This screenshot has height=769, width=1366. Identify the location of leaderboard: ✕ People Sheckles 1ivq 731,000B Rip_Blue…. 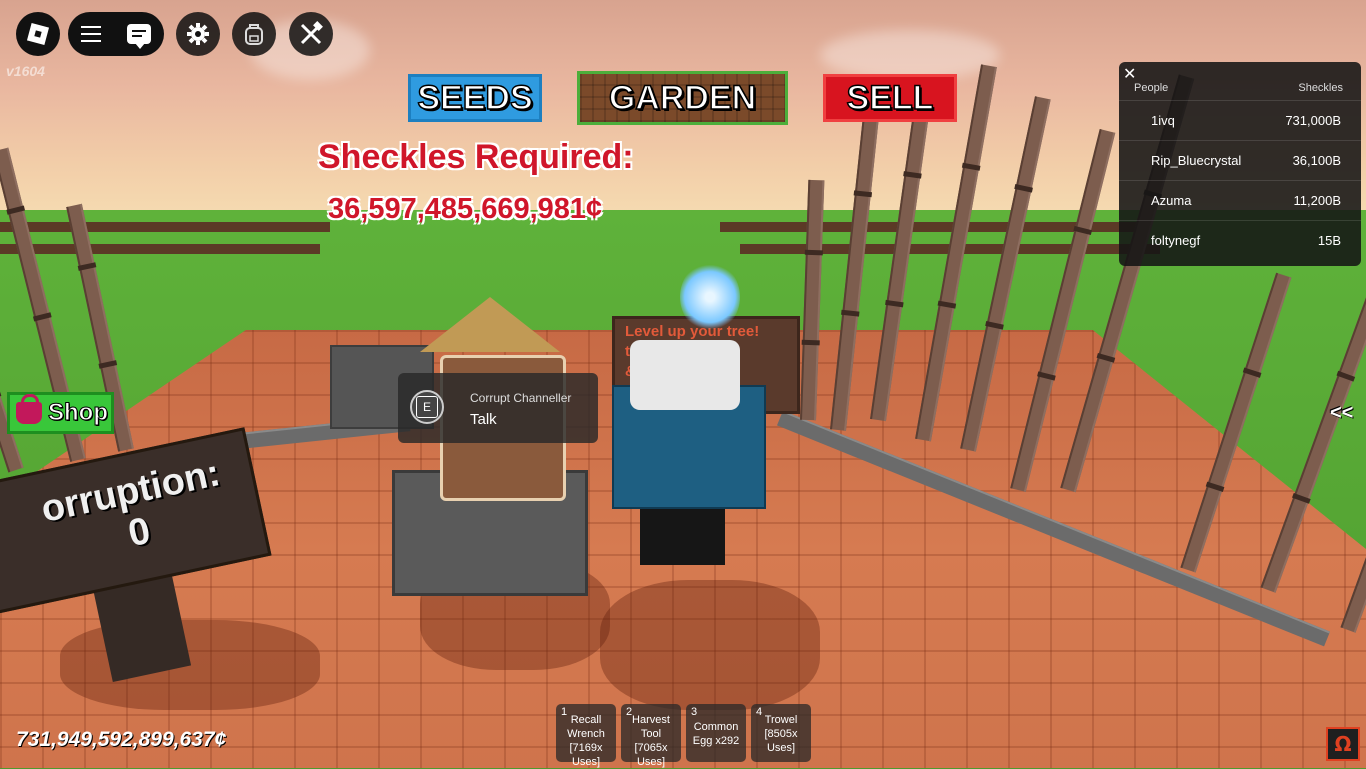
(1240, 164).